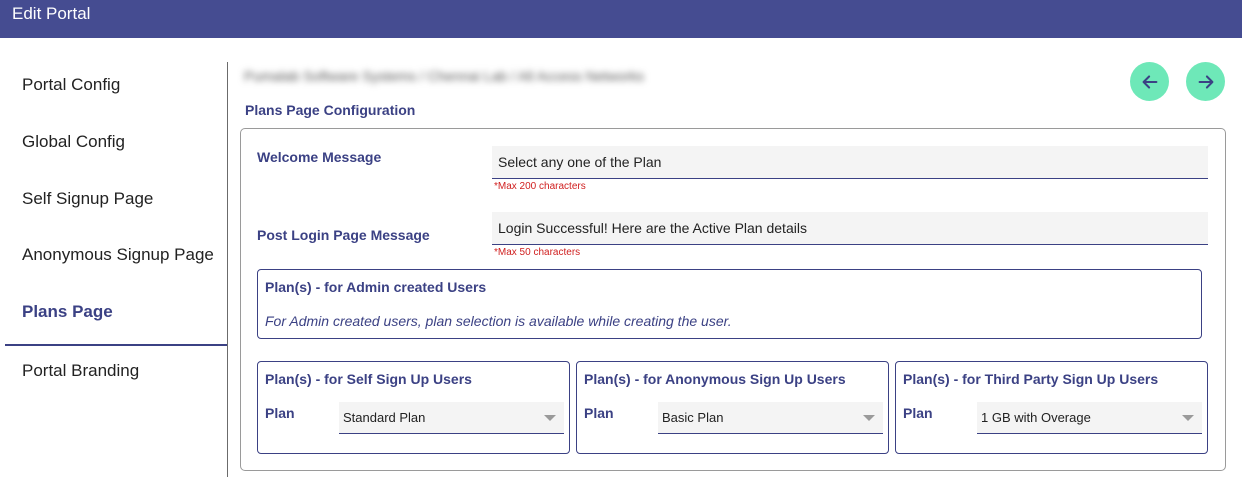 The image size is (1242, 477). What do you see at coordinates (1031, 379) in the screenshot?
I see `third-party-signup-plans-title: Plan(s) - for Third Party Sign Up Users` at bounding box center [1031, 379].